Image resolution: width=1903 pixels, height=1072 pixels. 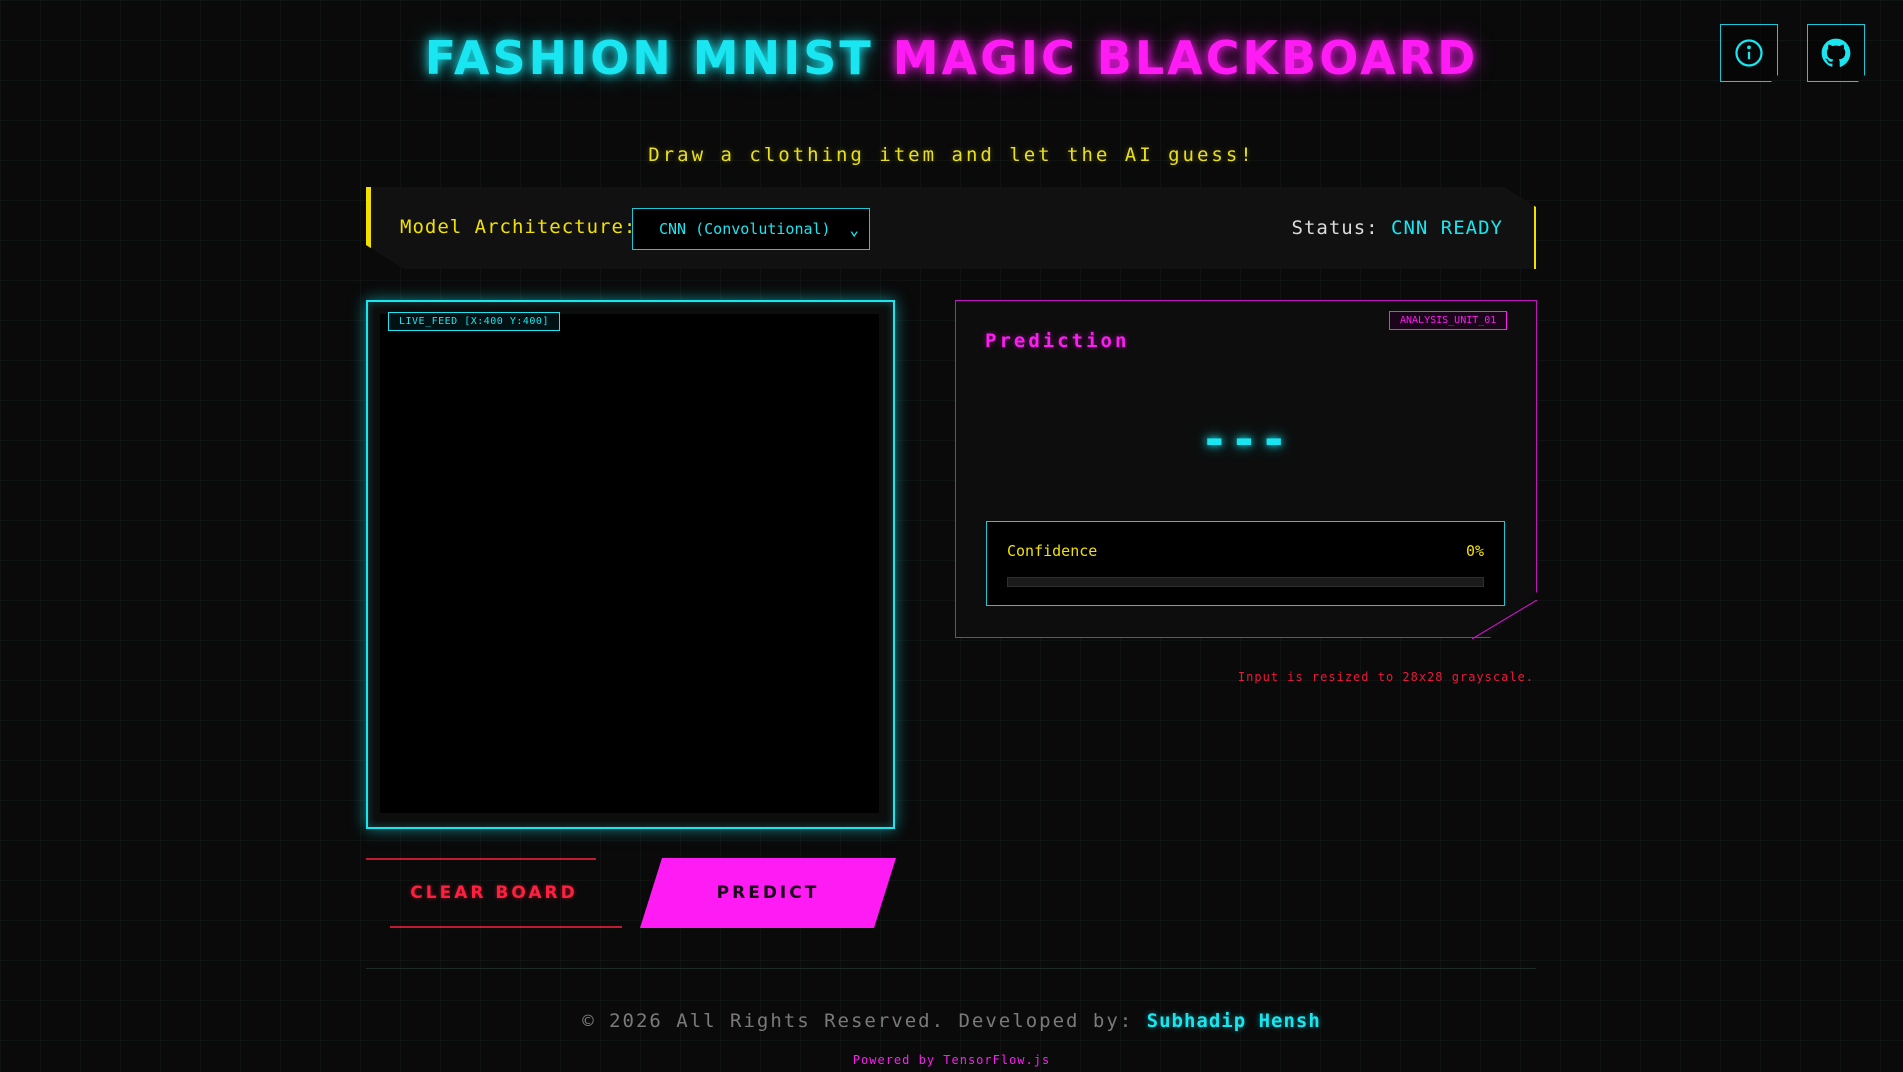 What do you see at coordinates (1447, 228) in the screenshot?
I see `status-value: CNN READY` at bounding box center [1447, 228].